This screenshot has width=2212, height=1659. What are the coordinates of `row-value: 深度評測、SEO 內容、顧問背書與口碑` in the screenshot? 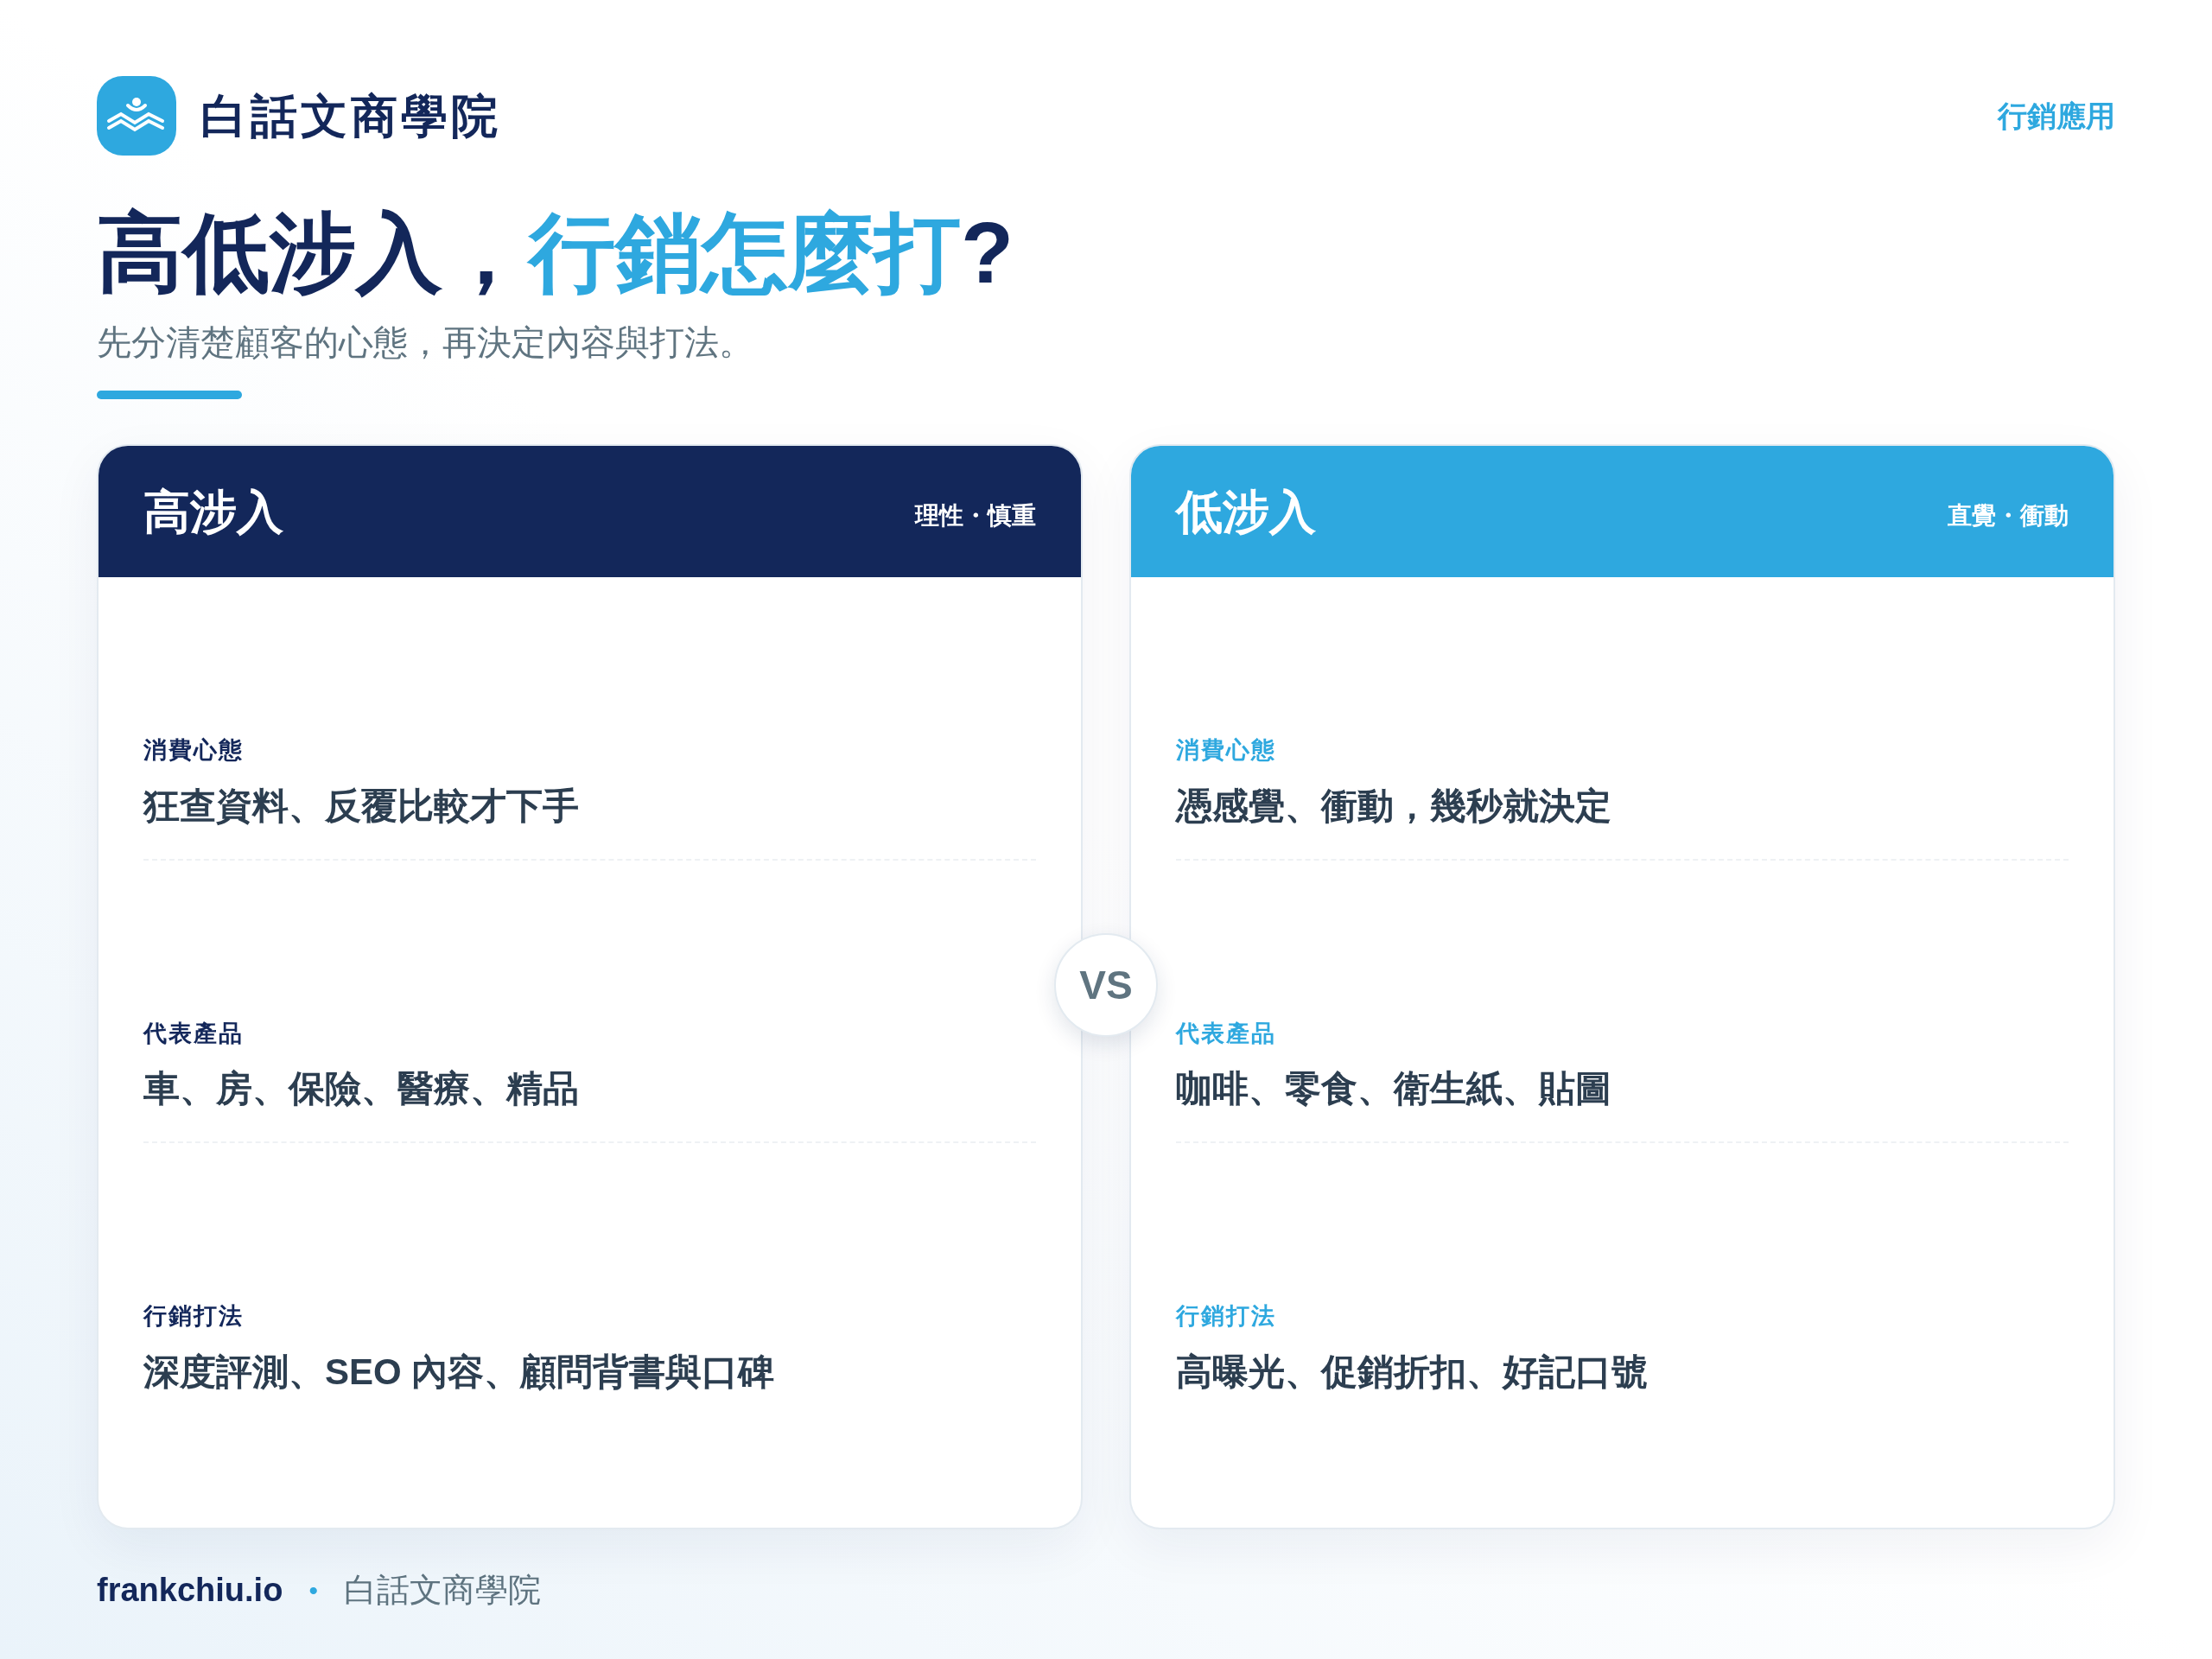 It's located at (459, 1372).